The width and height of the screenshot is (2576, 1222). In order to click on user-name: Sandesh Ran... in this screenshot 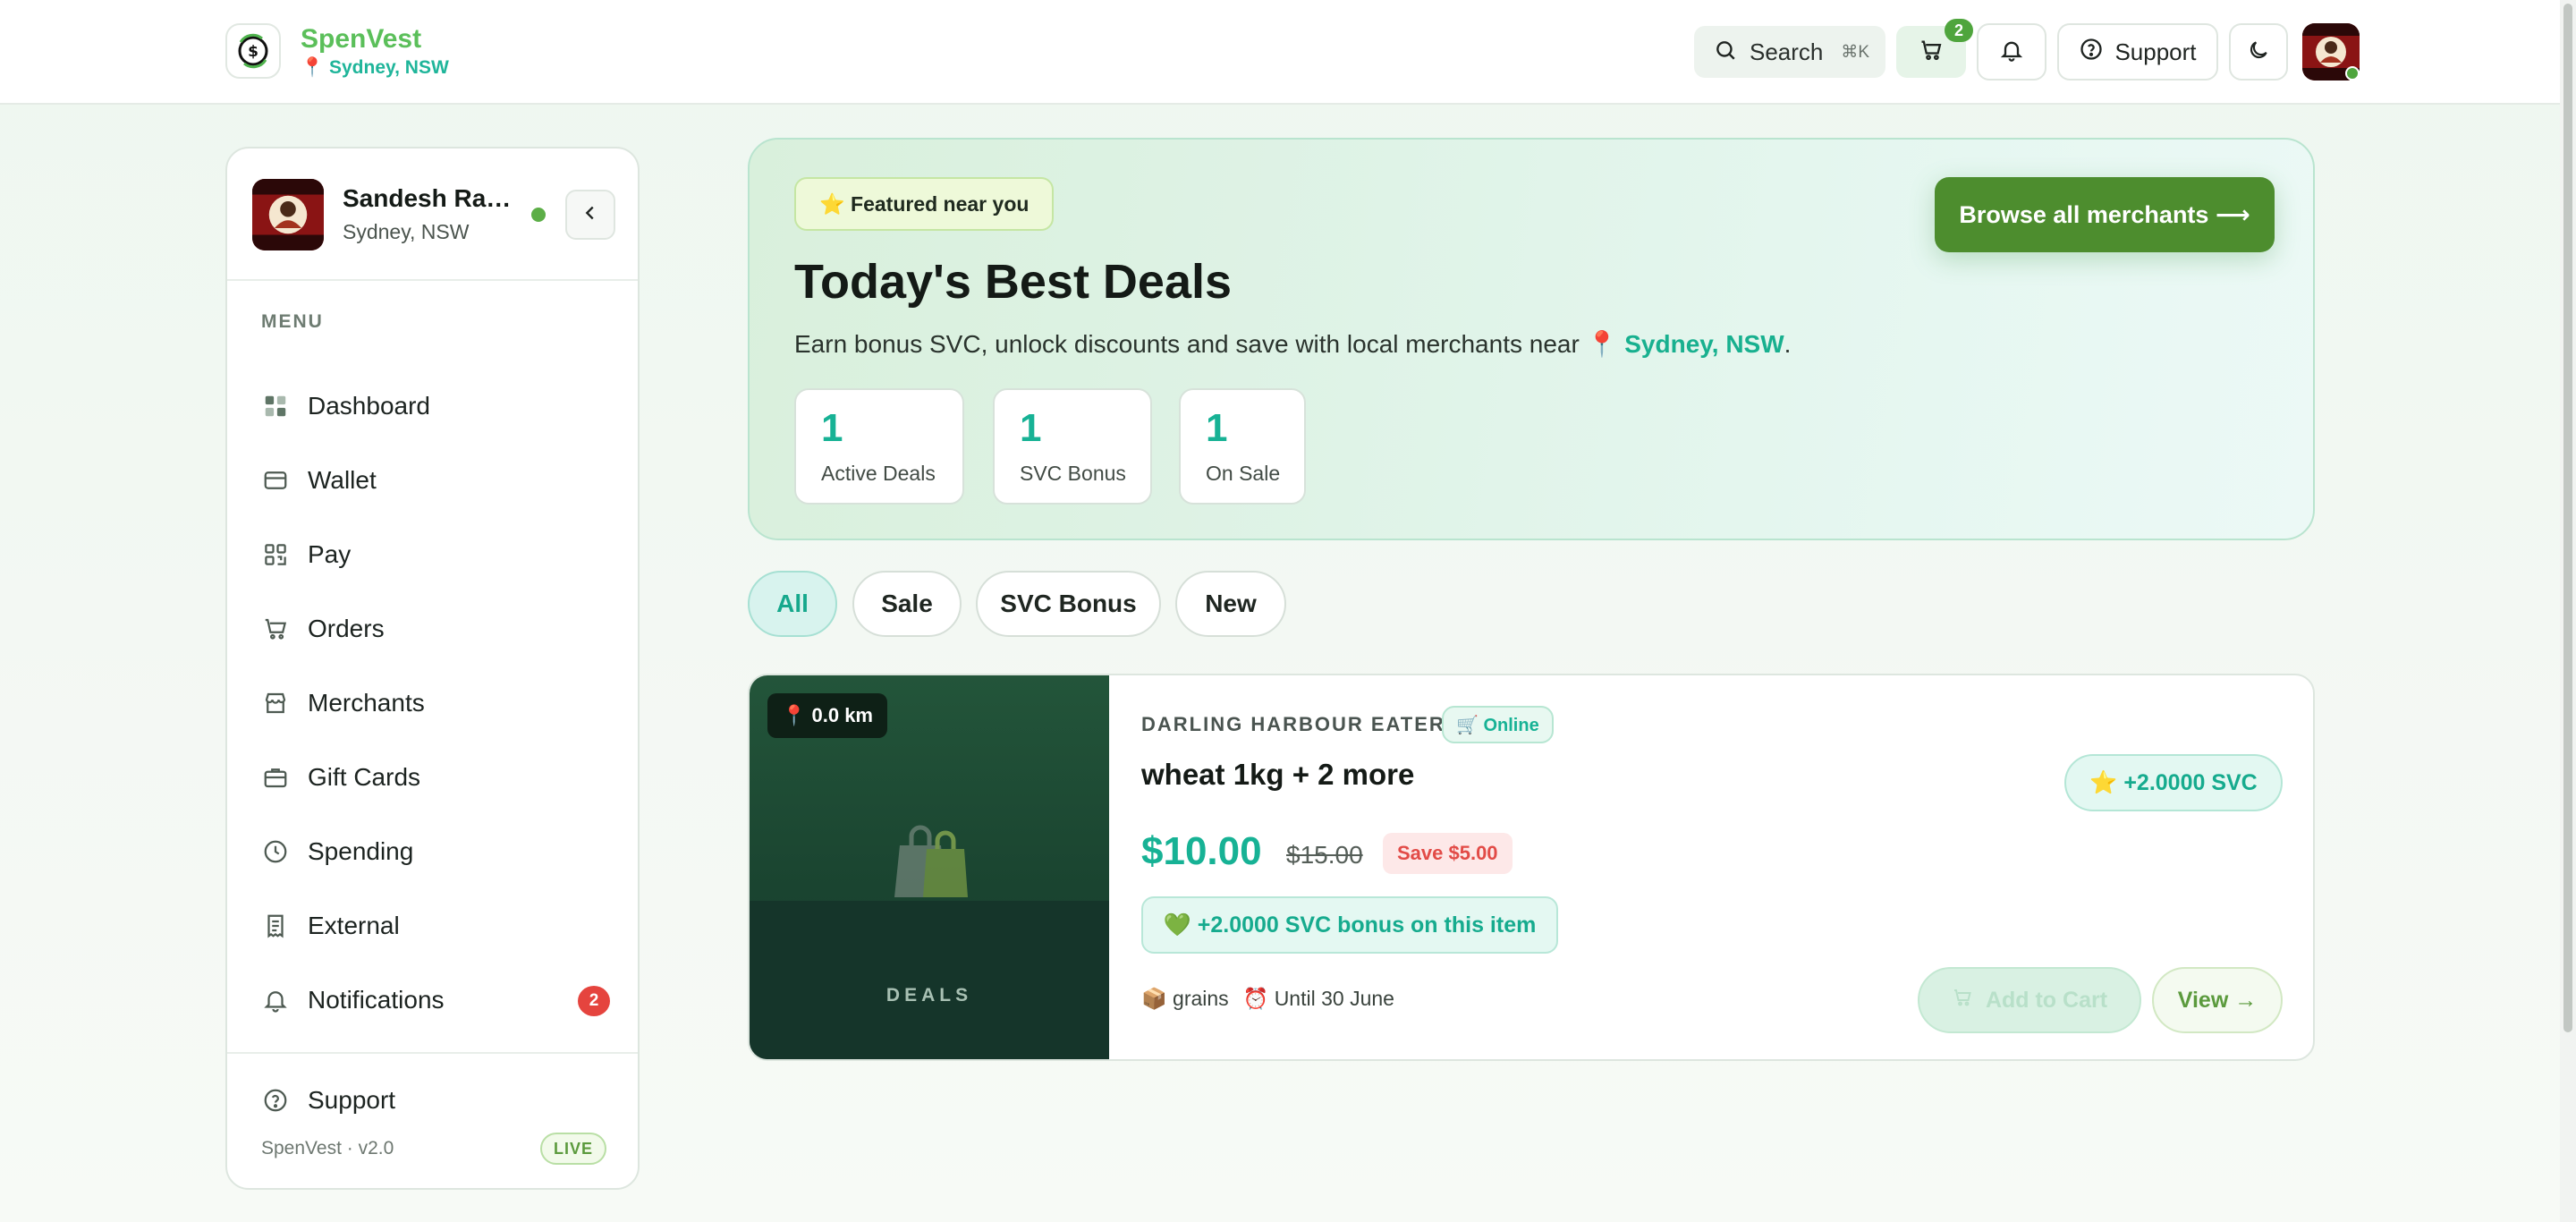, I will do `click(432, 198)`.